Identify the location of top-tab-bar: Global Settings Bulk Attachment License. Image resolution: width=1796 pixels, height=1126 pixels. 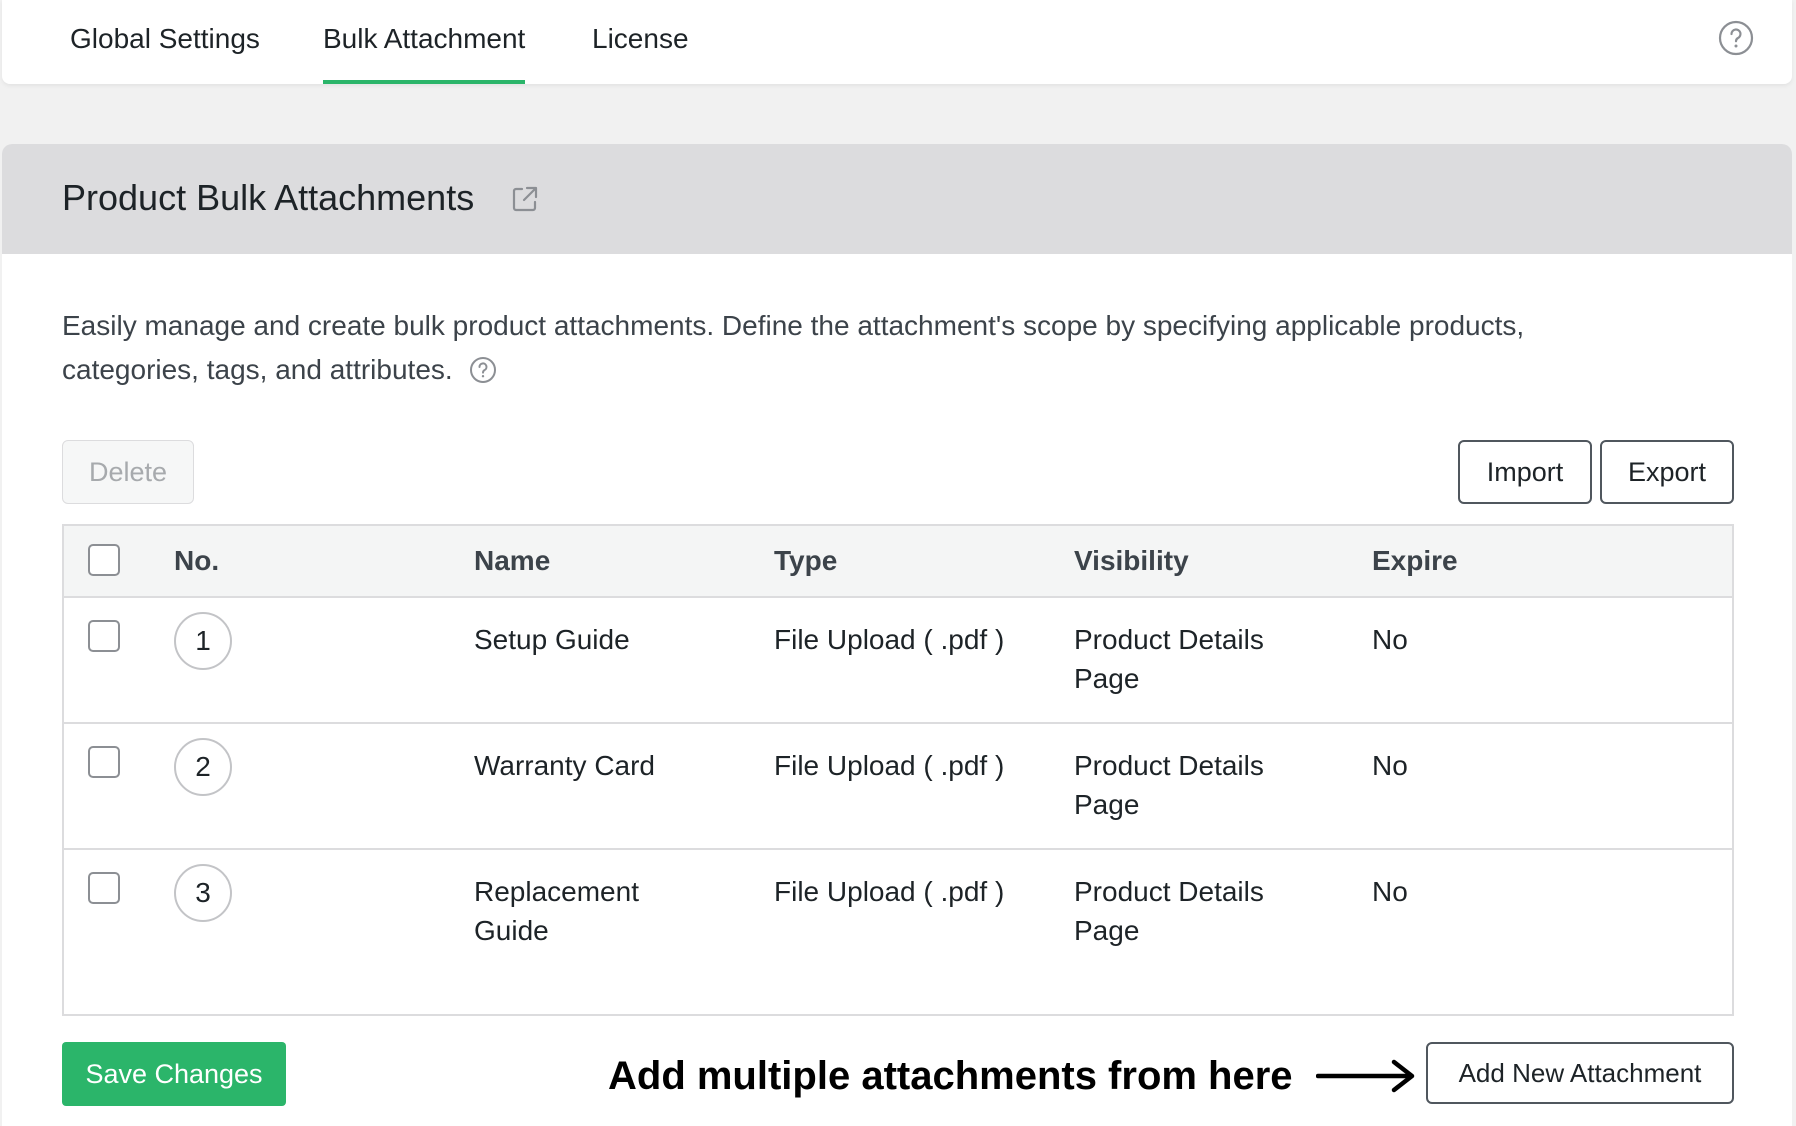
(897, 42).